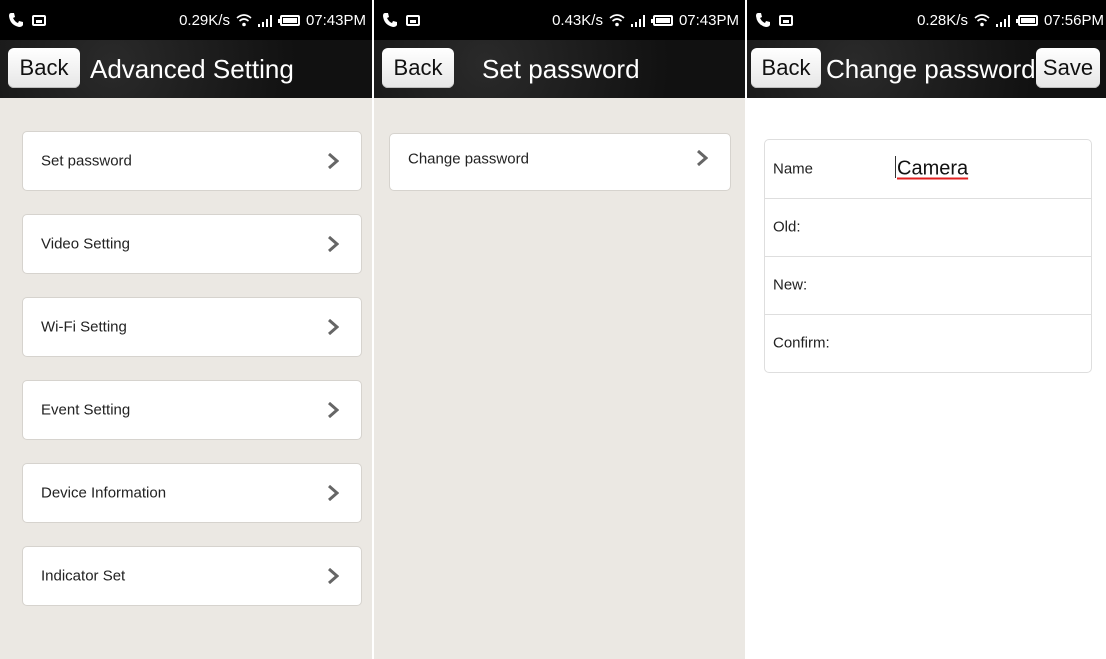 The image size is (1106, 659). Describe the element at coordinates (85, 244) in the screenshot. I see `menu-item-label: Video Setting` at that location.